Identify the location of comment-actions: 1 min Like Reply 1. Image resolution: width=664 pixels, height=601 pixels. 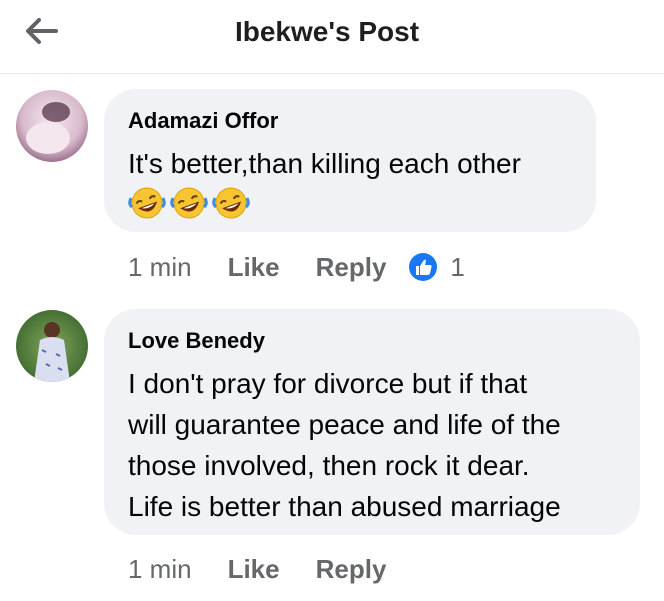
(296, 267).